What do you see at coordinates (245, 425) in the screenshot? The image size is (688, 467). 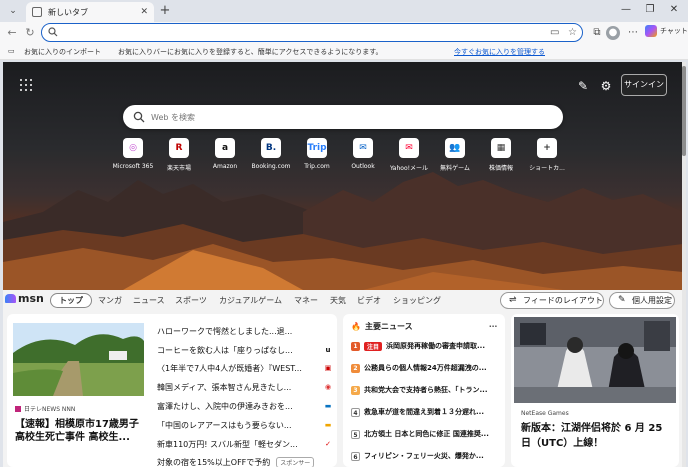 I see `list-item: 「中国のレアアースはもう要らない... ▬` at bounding box center [245, 425].